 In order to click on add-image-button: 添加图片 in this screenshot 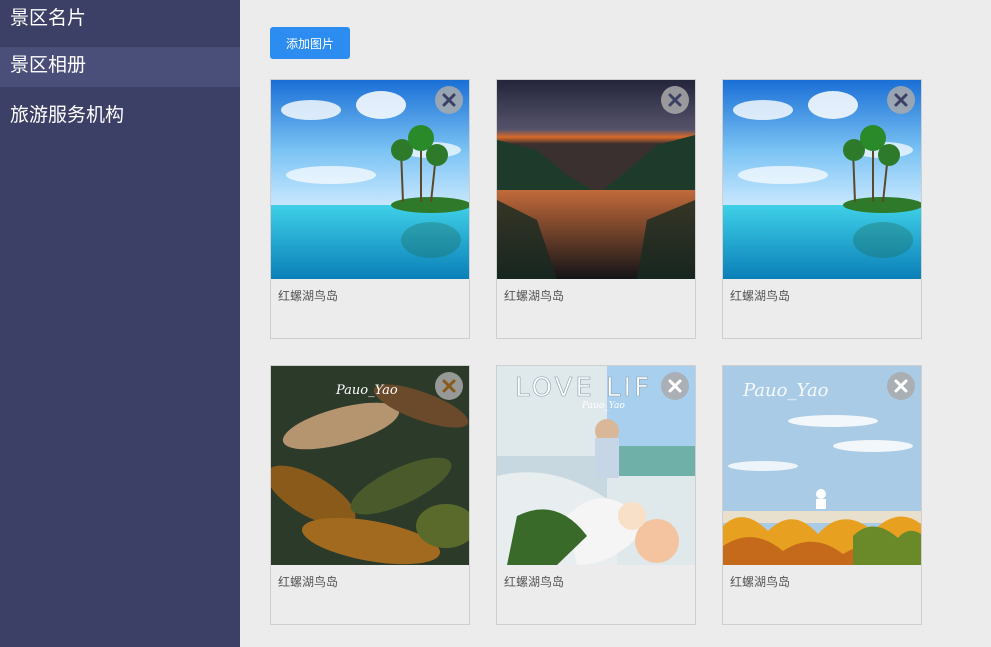, I will do `click(310, 43)`.